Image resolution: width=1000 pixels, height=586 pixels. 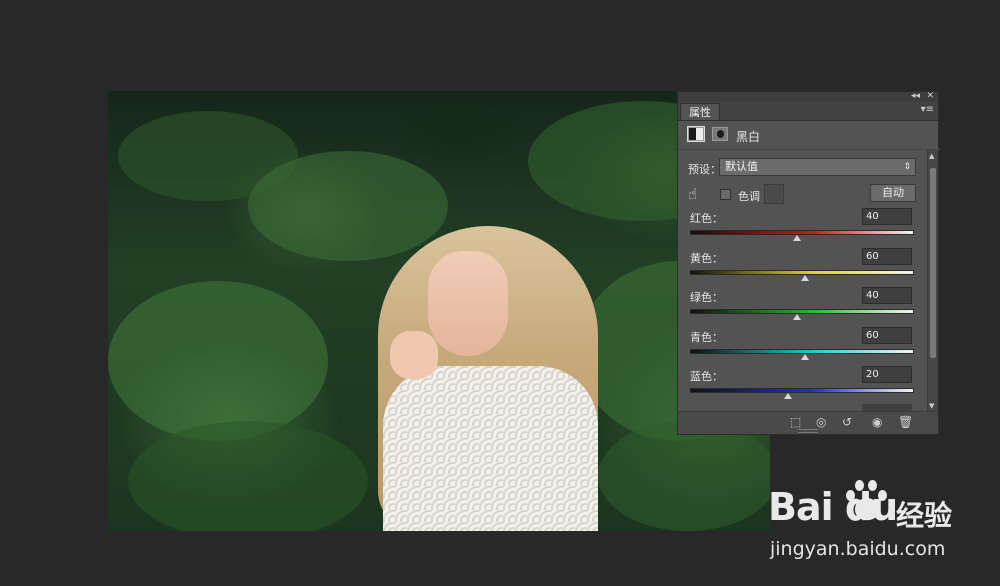 What do you see at coordinates (817, 167) in the screenshot?
I see `preset-dropdown: 默认值 ⇕` at bounding box center [817, 167].